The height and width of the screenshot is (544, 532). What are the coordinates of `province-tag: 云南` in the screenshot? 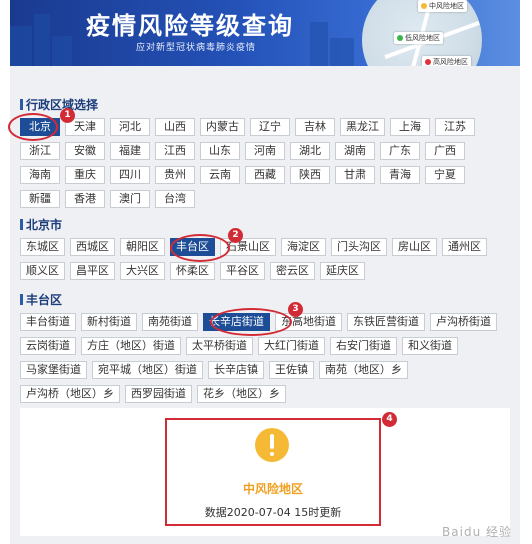 It's located at (220, 175).